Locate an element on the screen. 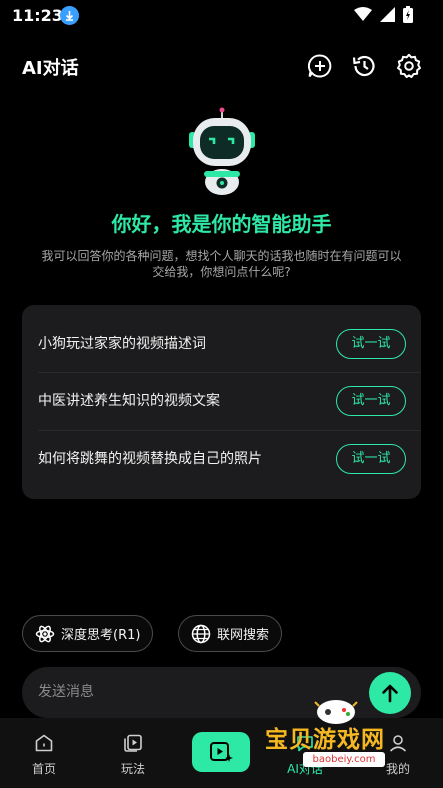 This screenshot has height=788, width=443. nav-item-home: 首页 is located at coordinates (44, 754).